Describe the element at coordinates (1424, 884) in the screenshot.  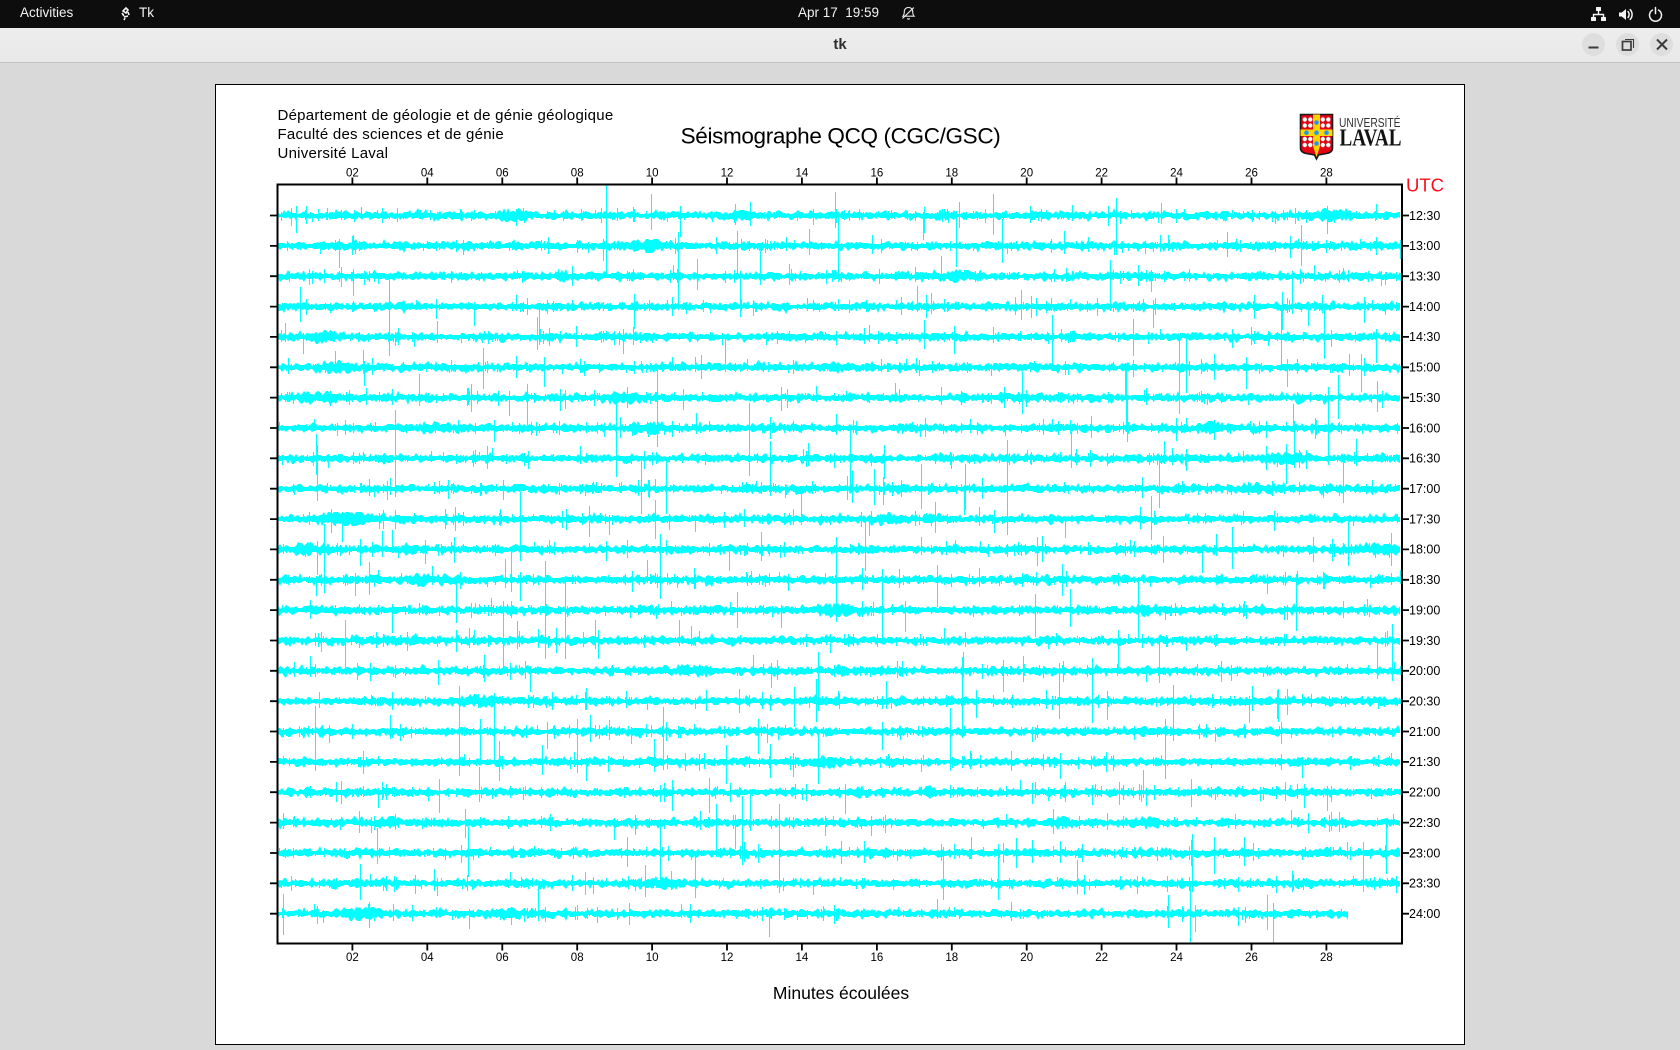
I see `svg-text: 23:30` at that location.